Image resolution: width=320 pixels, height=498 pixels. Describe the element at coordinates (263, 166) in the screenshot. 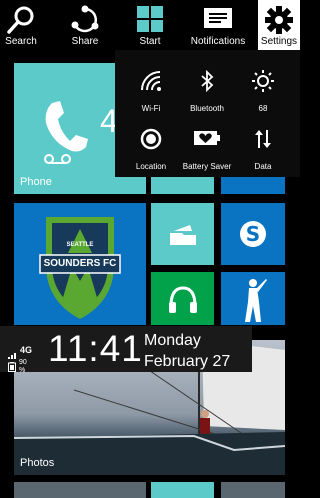

I see `data-label: Data` at that location.